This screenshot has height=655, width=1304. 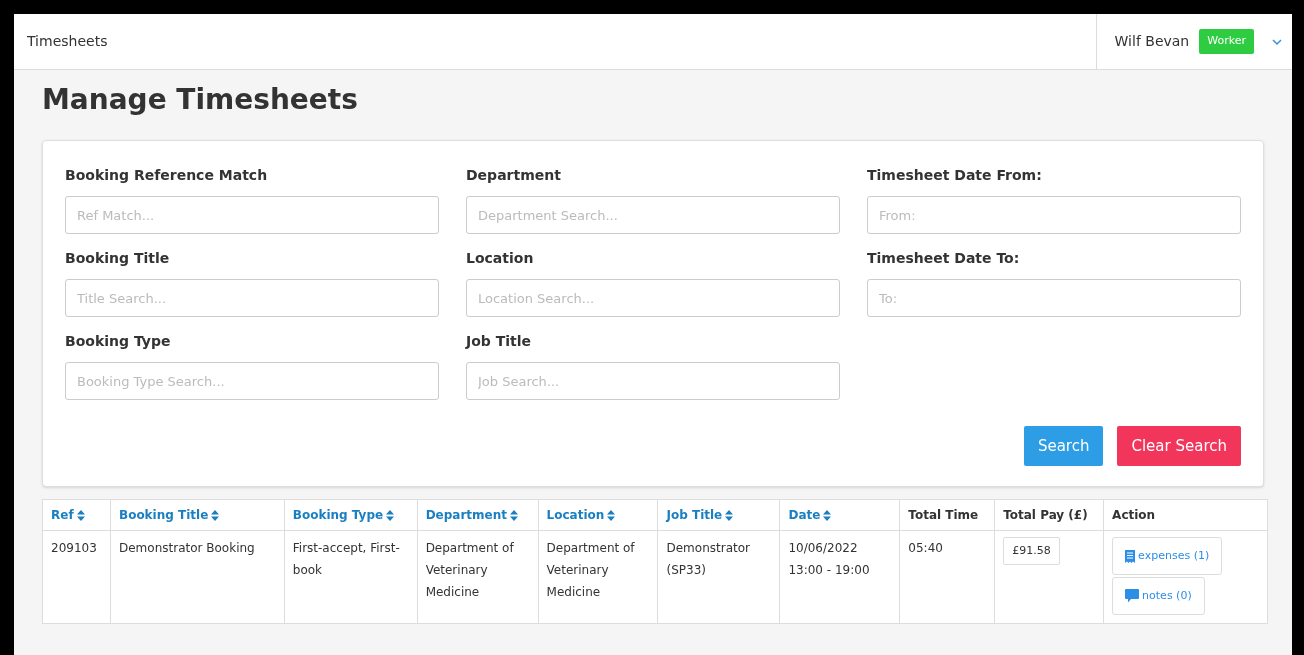 What do you see at coordinates (944, 258) in the screenshot?
I see `field-label: Timesheet Date To:` at bounding box center [944, 258].